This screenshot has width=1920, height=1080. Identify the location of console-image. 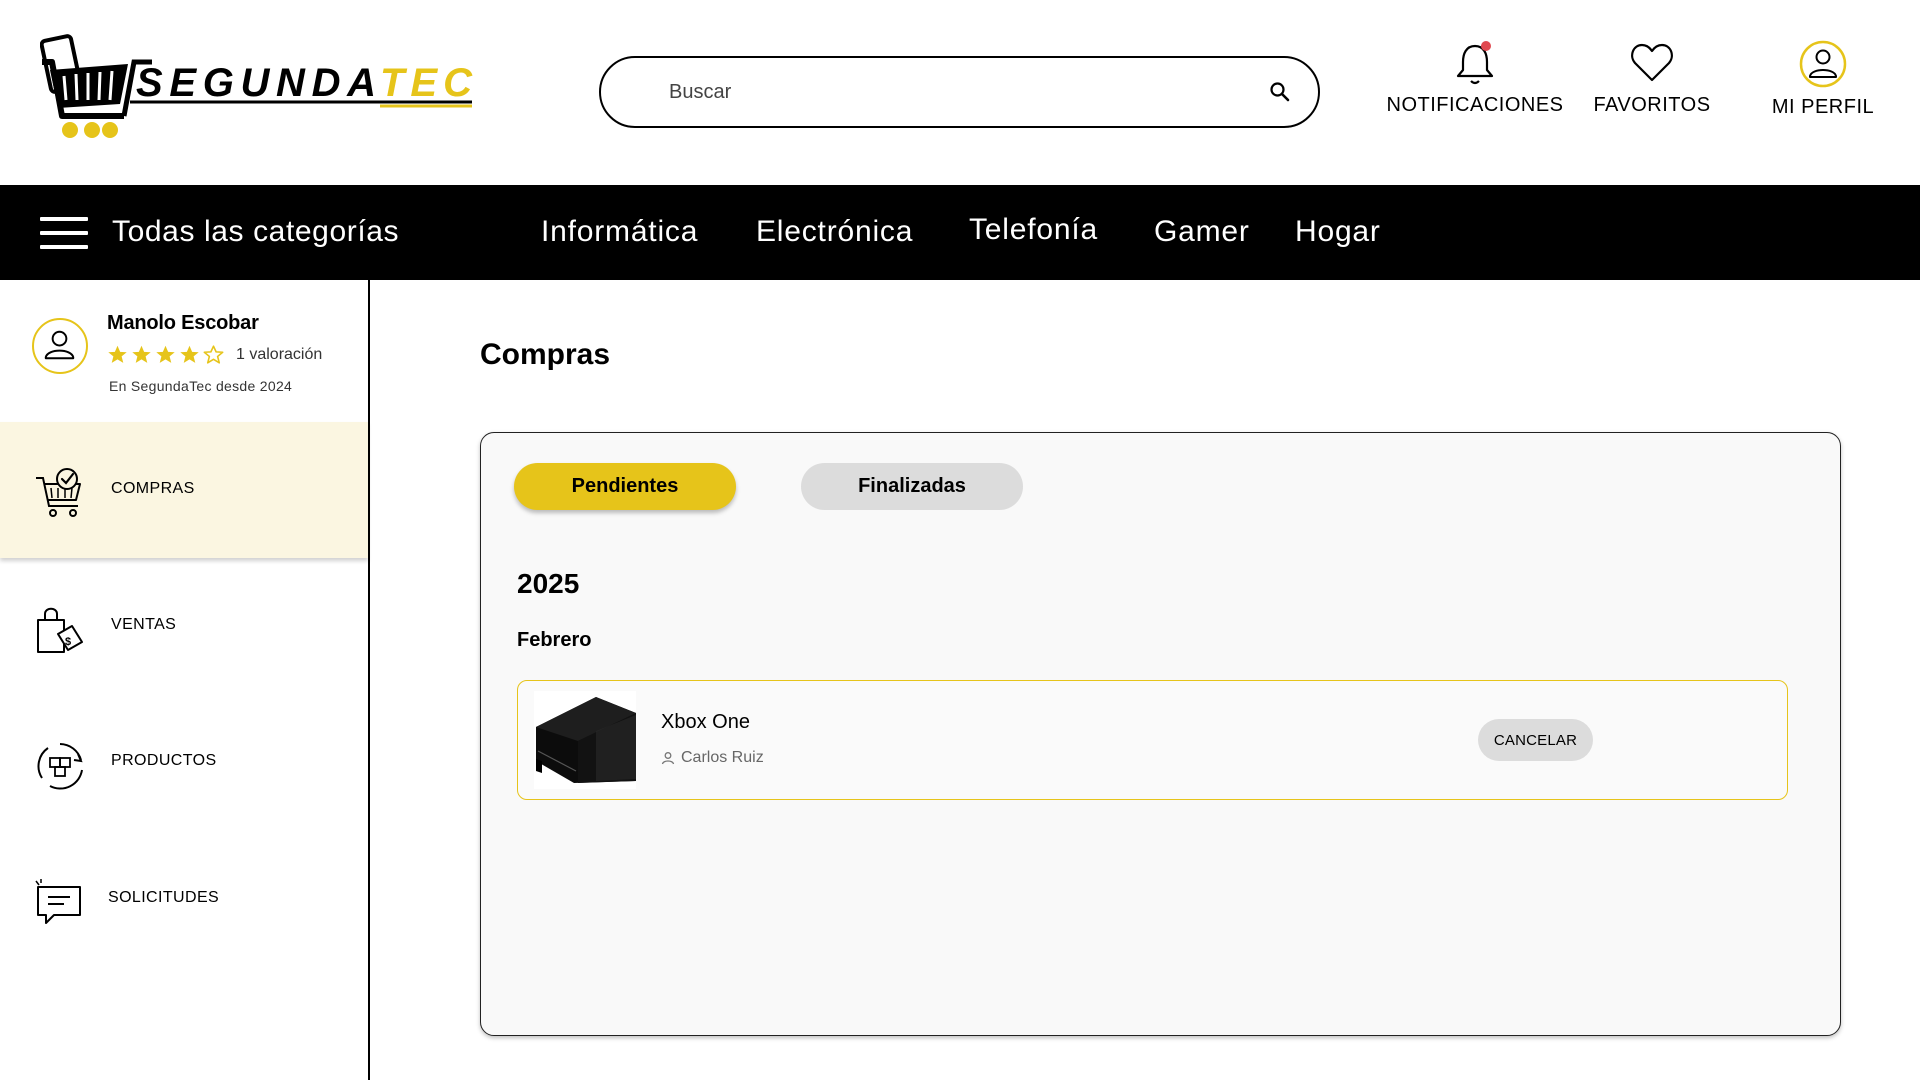
(585, 740).